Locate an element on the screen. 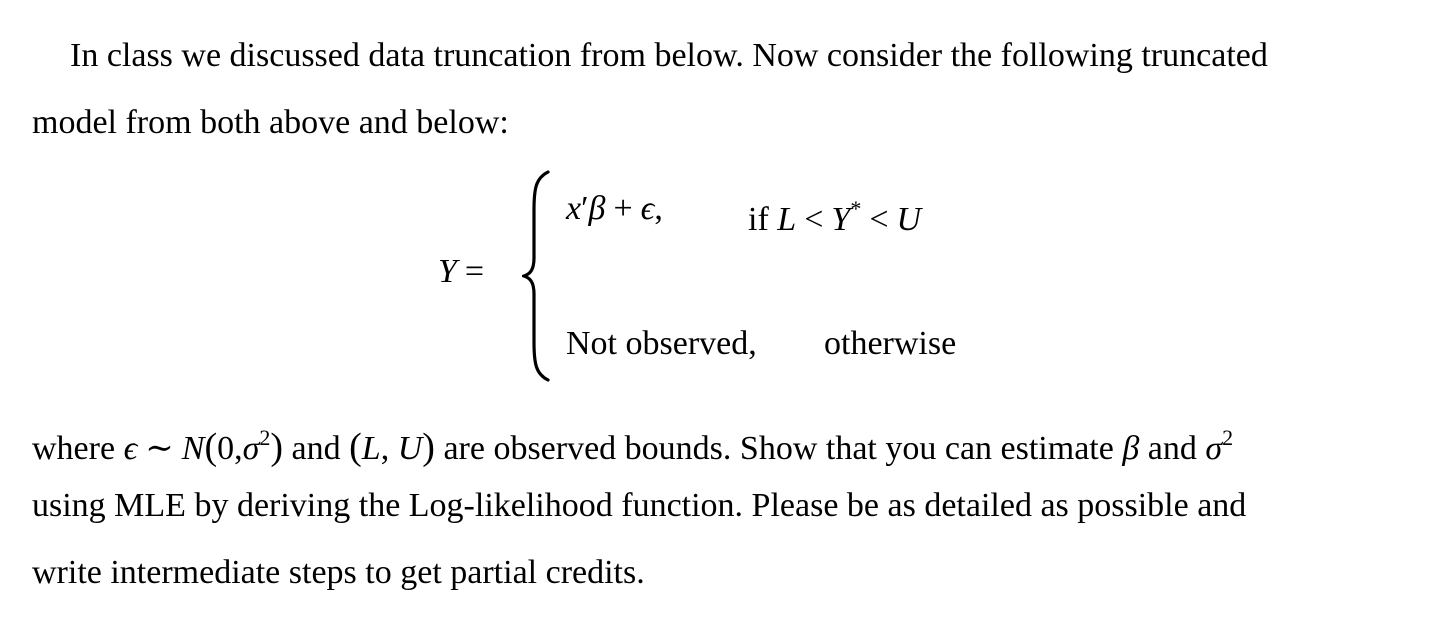 The image size is (1442, 618). if-word: if is located at coordinates (758, 219).